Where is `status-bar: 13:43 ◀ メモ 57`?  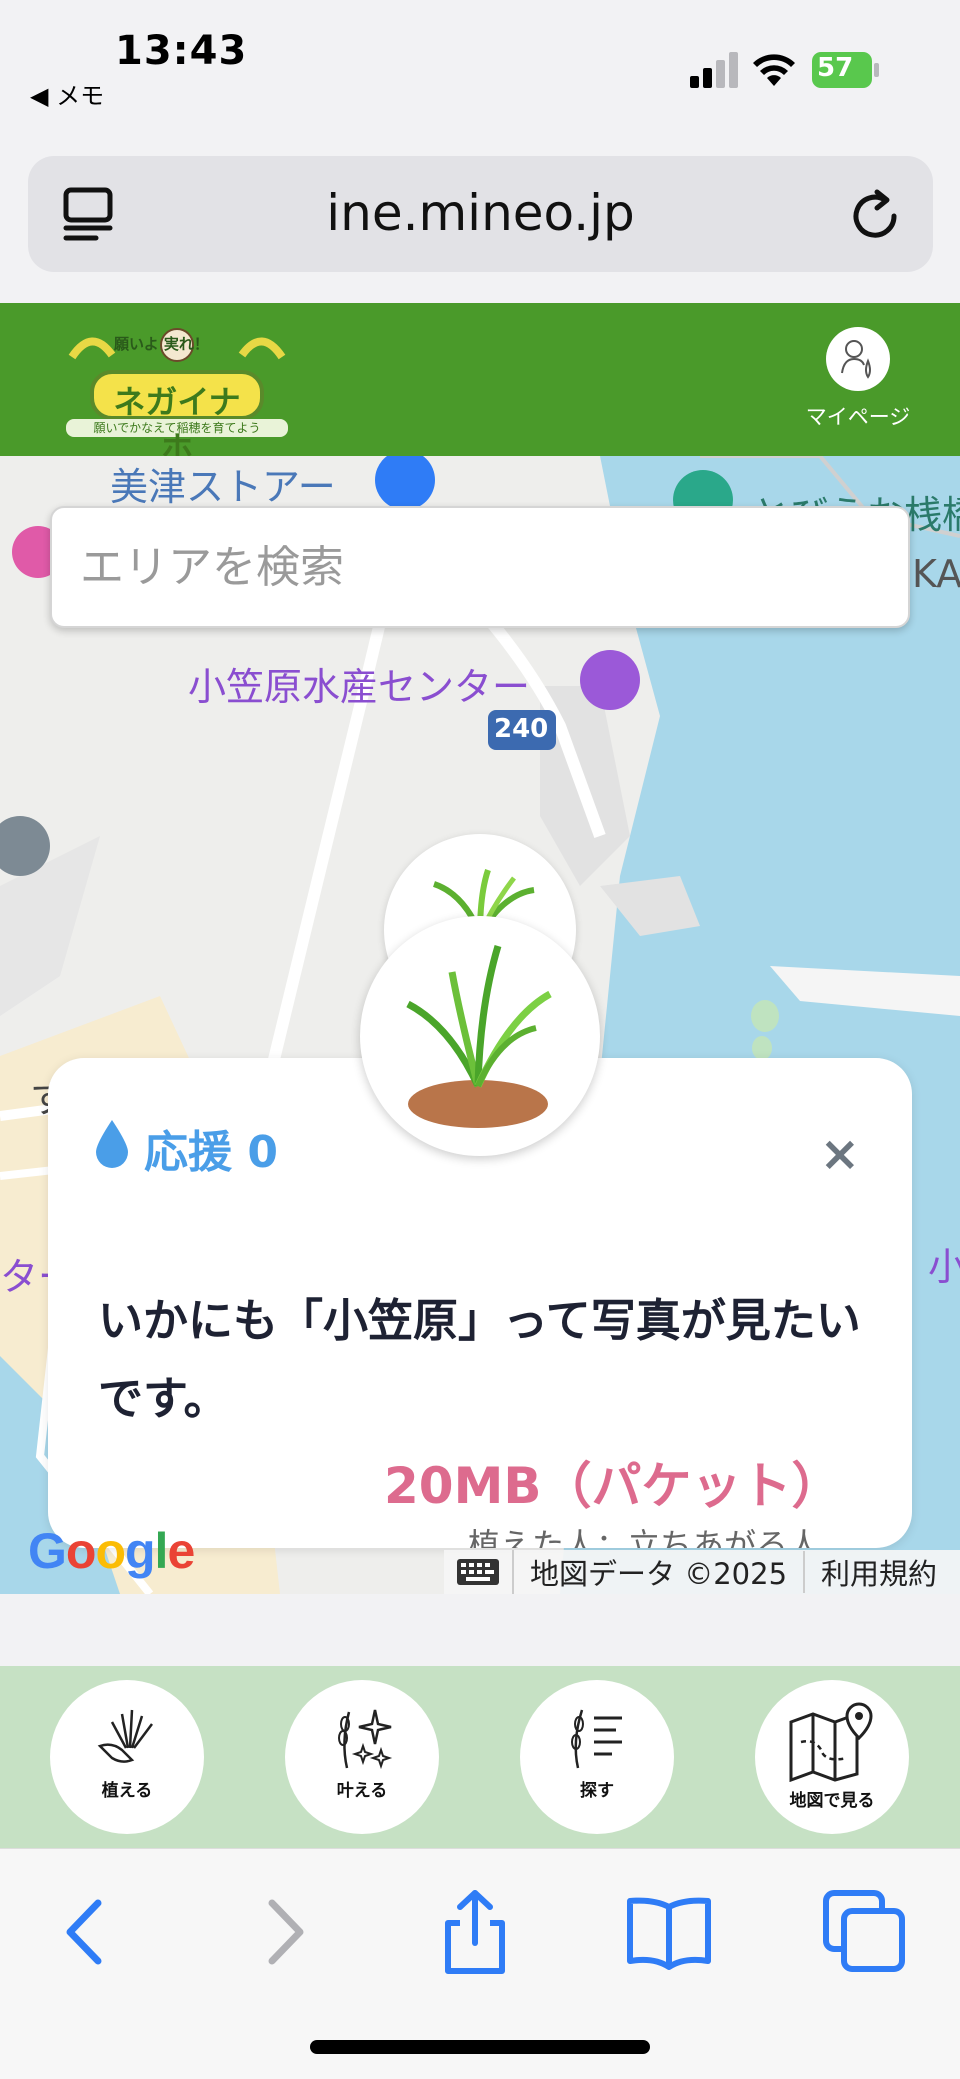 status-bar: 13:43 ◀ メモ 57 is located at coordinates (480, 65).